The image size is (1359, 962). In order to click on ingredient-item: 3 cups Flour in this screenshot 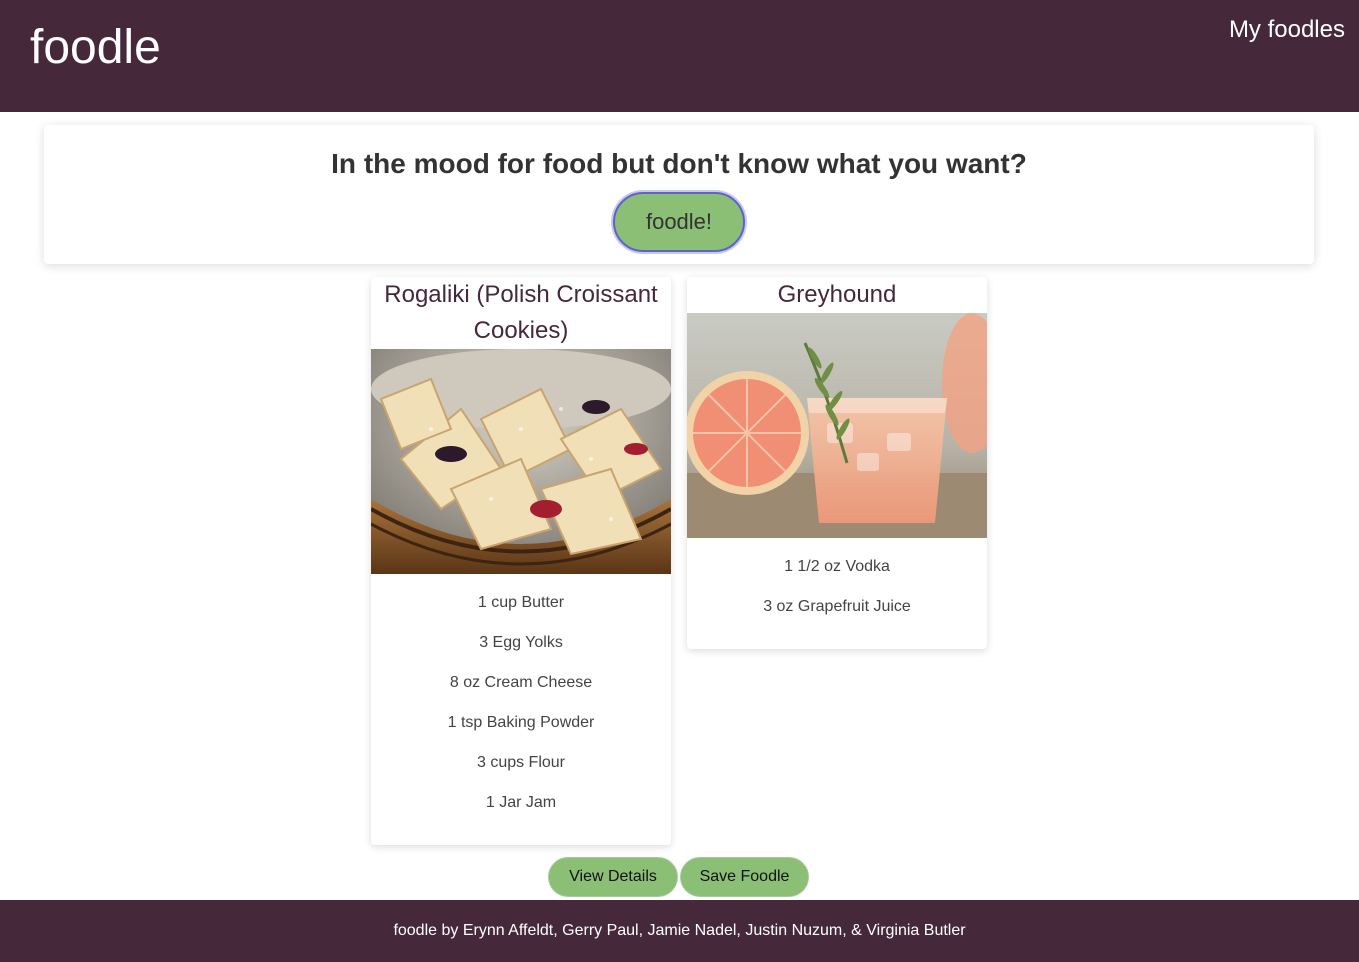, I will do `click(521, 762)`.